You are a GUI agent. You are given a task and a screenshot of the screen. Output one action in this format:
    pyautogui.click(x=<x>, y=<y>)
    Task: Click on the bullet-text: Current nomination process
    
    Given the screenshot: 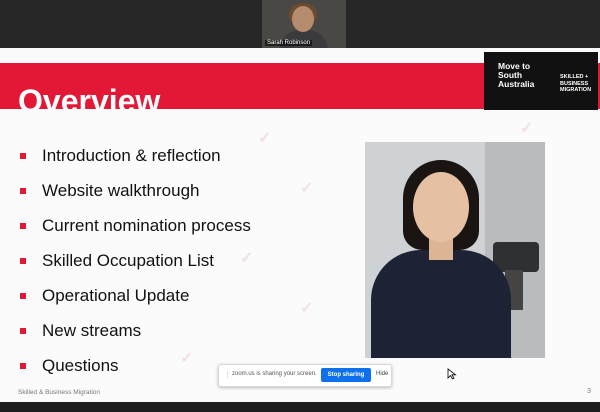 What is the action you would take?
    pyautogui.click(x=146, y=225)
    